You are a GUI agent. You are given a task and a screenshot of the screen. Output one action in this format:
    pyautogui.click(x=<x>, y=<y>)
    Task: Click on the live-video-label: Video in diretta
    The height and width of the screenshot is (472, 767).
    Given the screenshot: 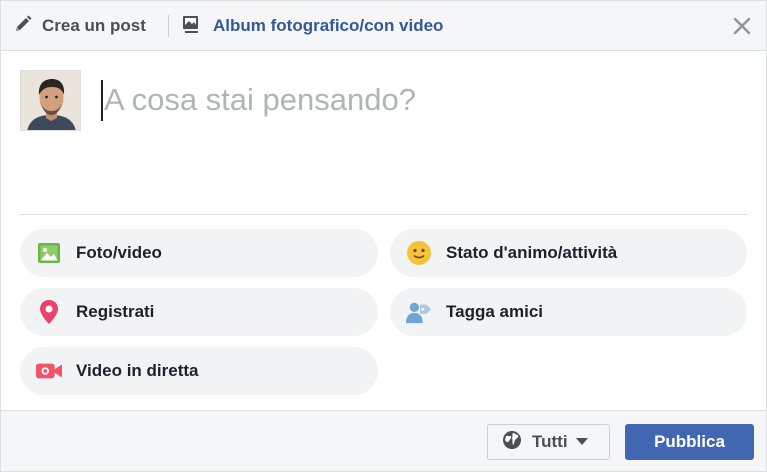 What is the action you would take?
    pyautogui.click(x=137, y=370)
    